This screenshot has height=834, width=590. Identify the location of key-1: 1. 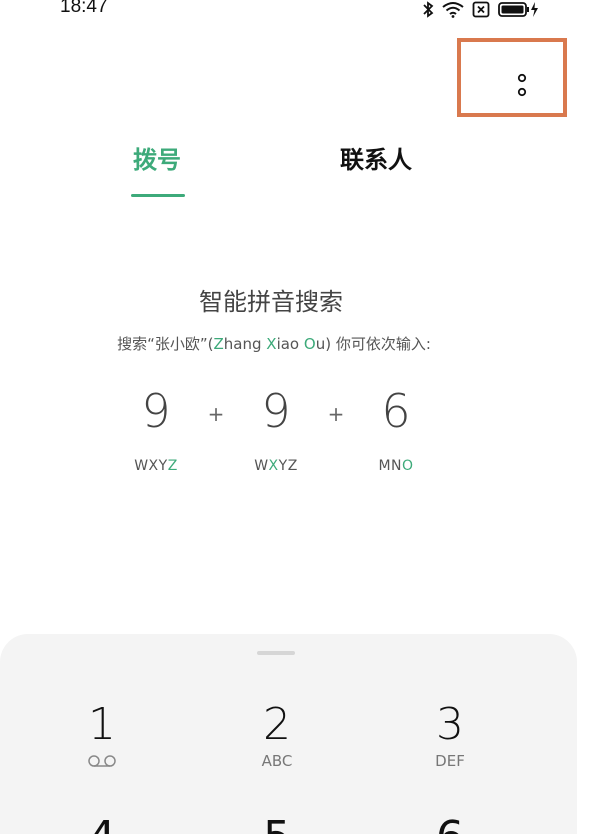
(102, 740).